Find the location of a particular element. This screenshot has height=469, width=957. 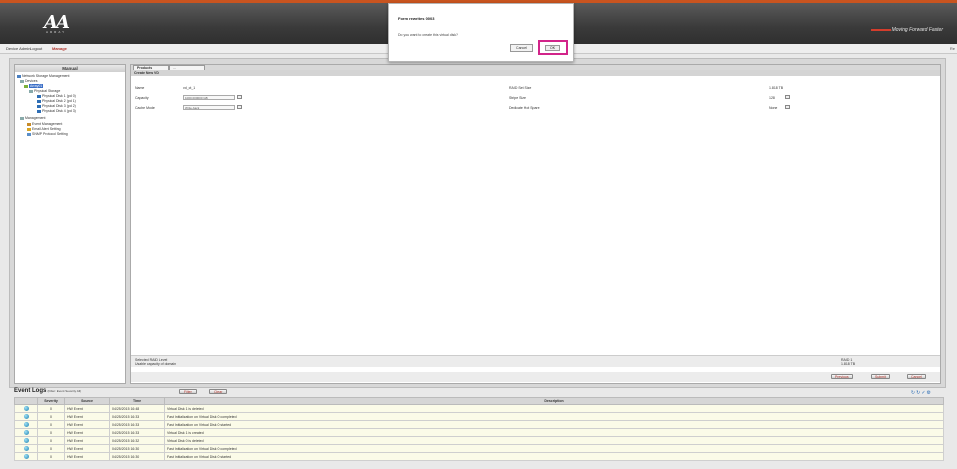

company-logo: AA ARRAY is located at coordinates (64, 23).